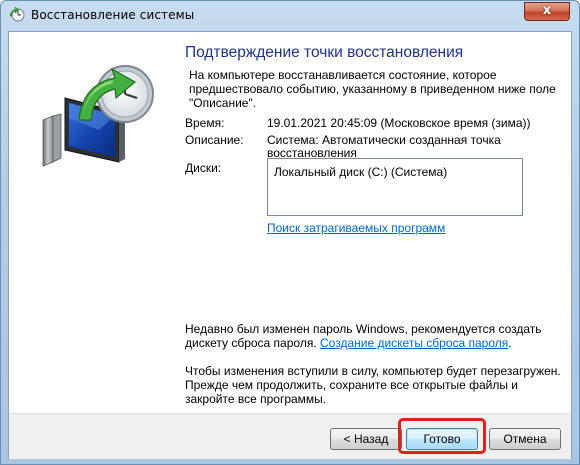 The height and width of the screenshot is (465, 580). What do you see at coordinates (442, 436) in the screenshot?
I see `finish-button-highlight` at bounding box center [442, 436].